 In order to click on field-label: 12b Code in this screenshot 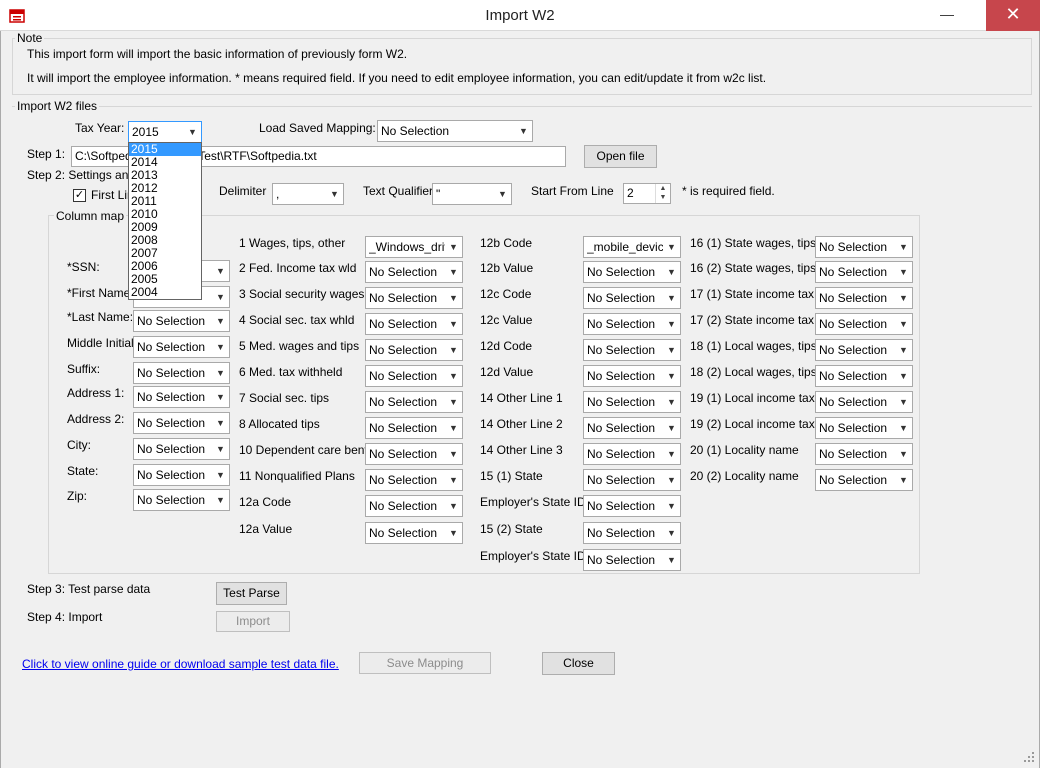, I will do `click(506, 243)`.